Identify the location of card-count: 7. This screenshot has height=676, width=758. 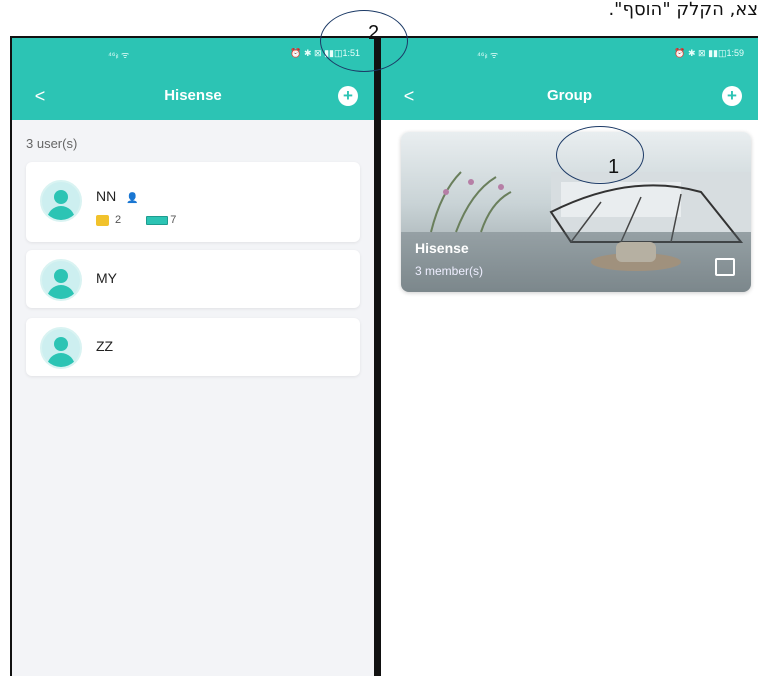
(173, 220).